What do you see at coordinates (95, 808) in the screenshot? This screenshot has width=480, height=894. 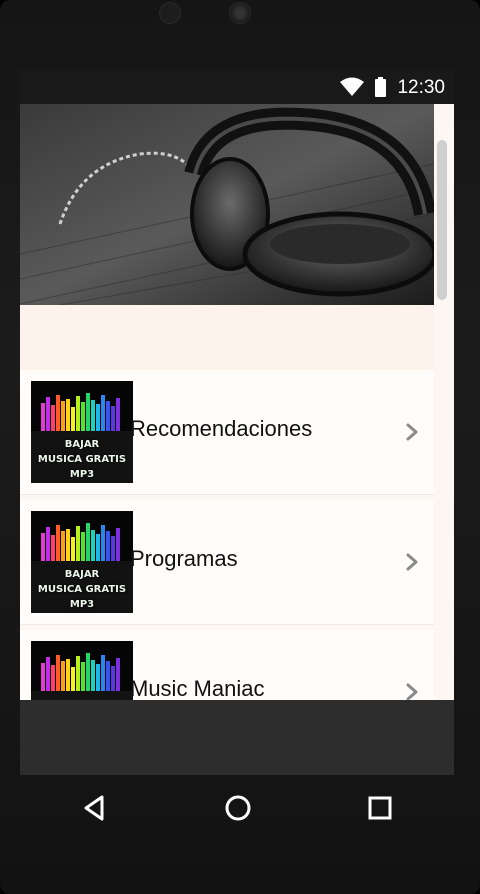 I see `back-icon` at bounding box center [95, 808].